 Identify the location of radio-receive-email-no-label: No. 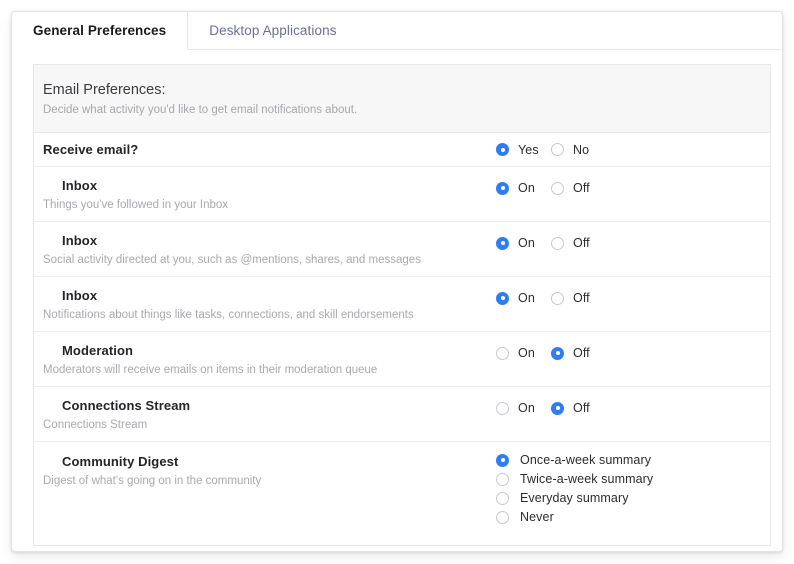
(581, 149).